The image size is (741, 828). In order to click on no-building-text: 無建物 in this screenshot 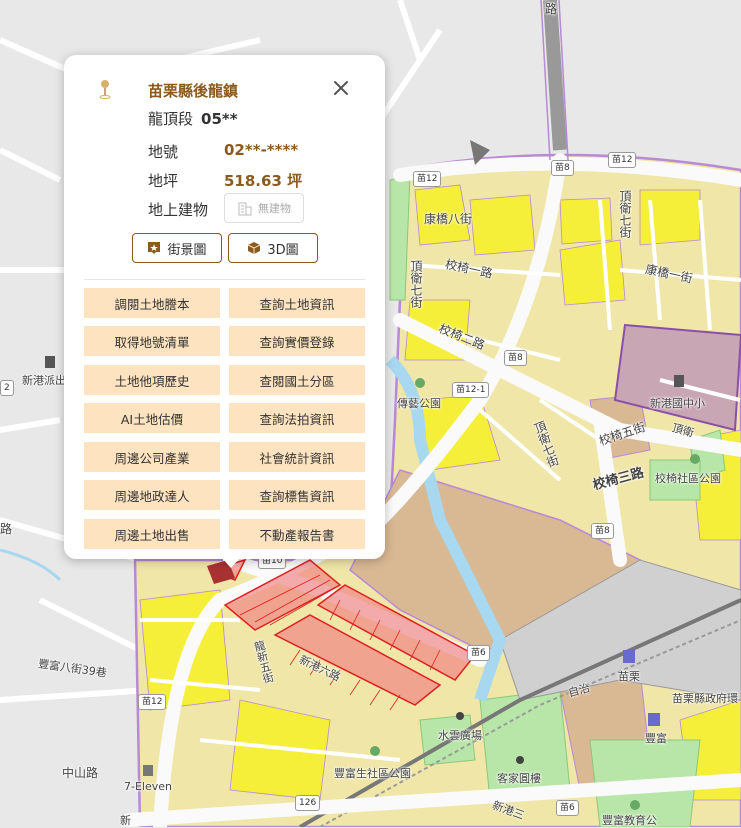, I will do `click(274, 208)`.